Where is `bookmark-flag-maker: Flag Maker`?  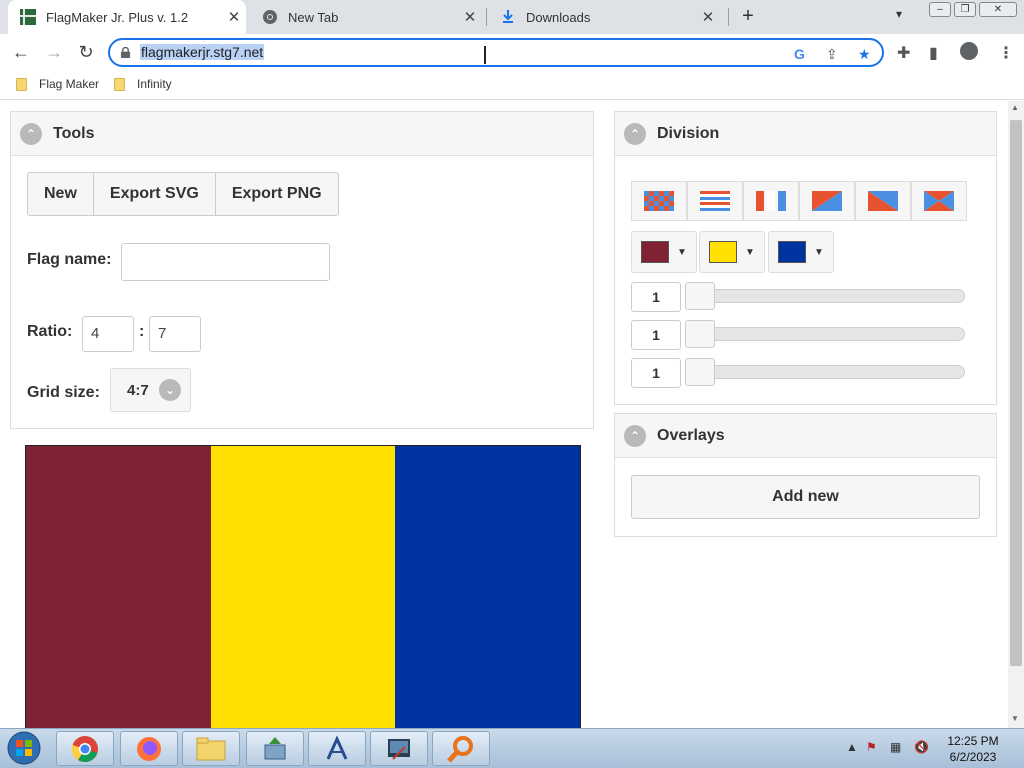
bookmark-flag-maker: Flag Maker is located at coordinates (57, 84).